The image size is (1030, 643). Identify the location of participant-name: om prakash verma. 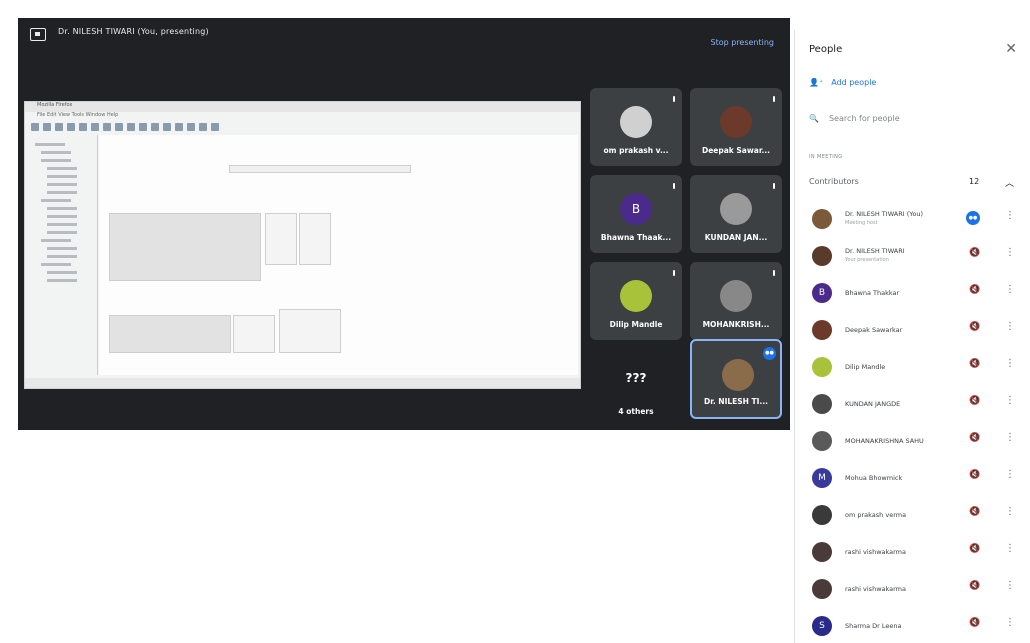
(876, 515).